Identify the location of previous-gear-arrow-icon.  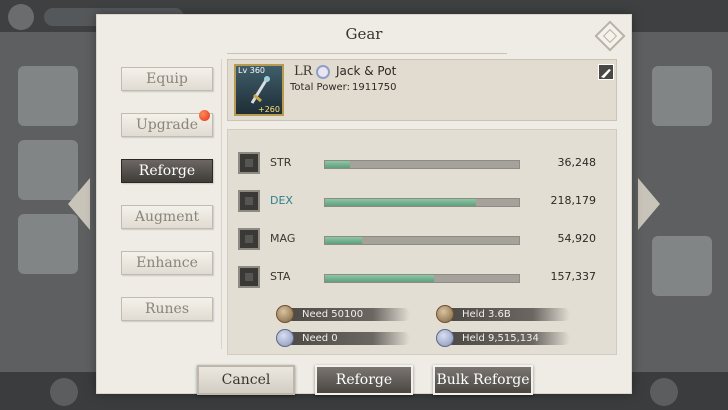
(79, 204).